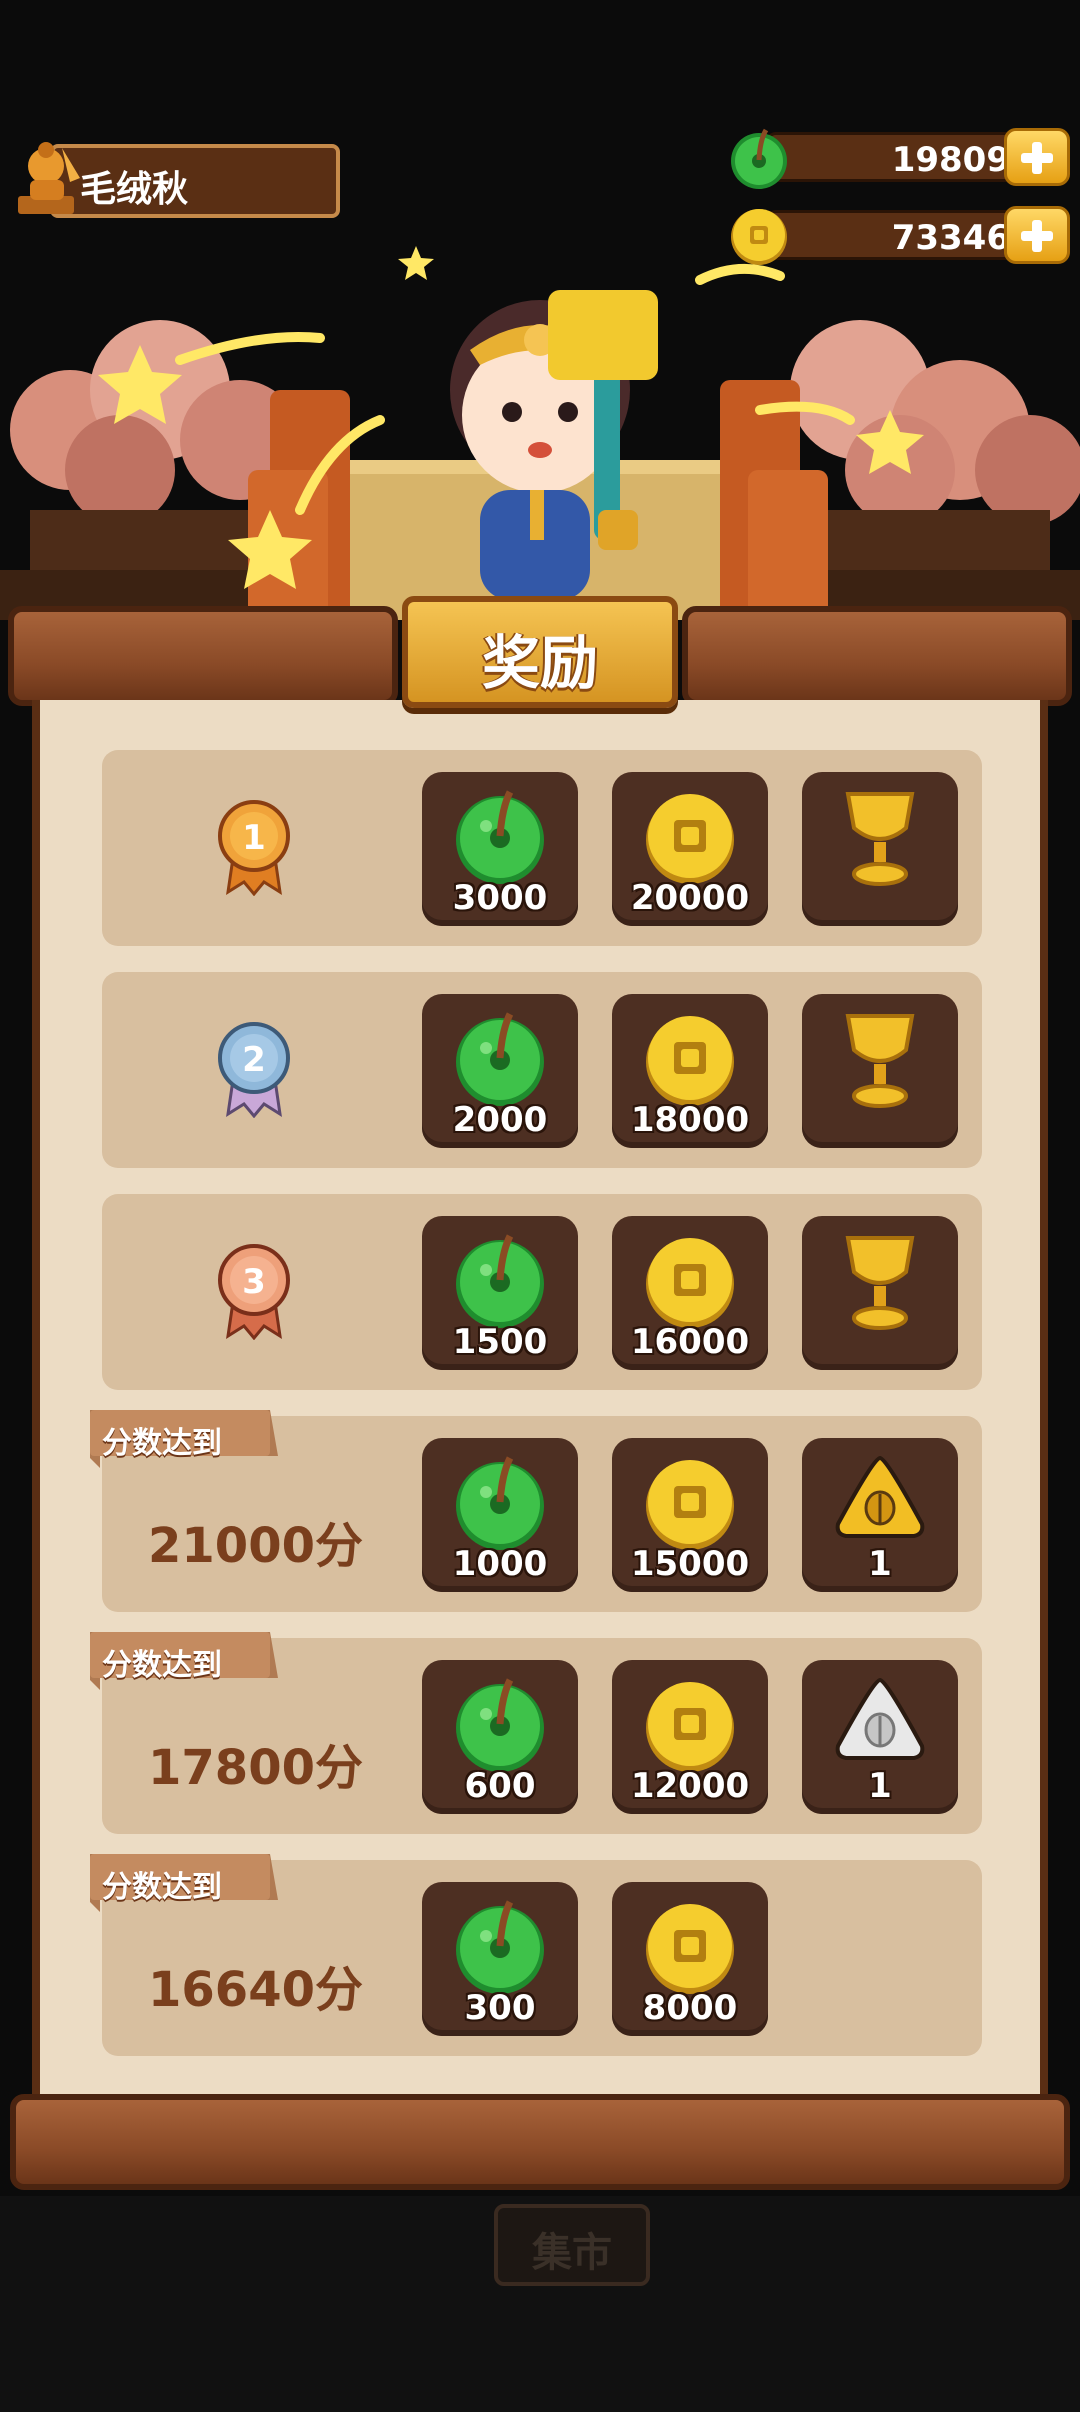 The height and width of the screenshot is (2412, 1080). I want to click on rank-1-medal-icon: 1, so click(254, 848).